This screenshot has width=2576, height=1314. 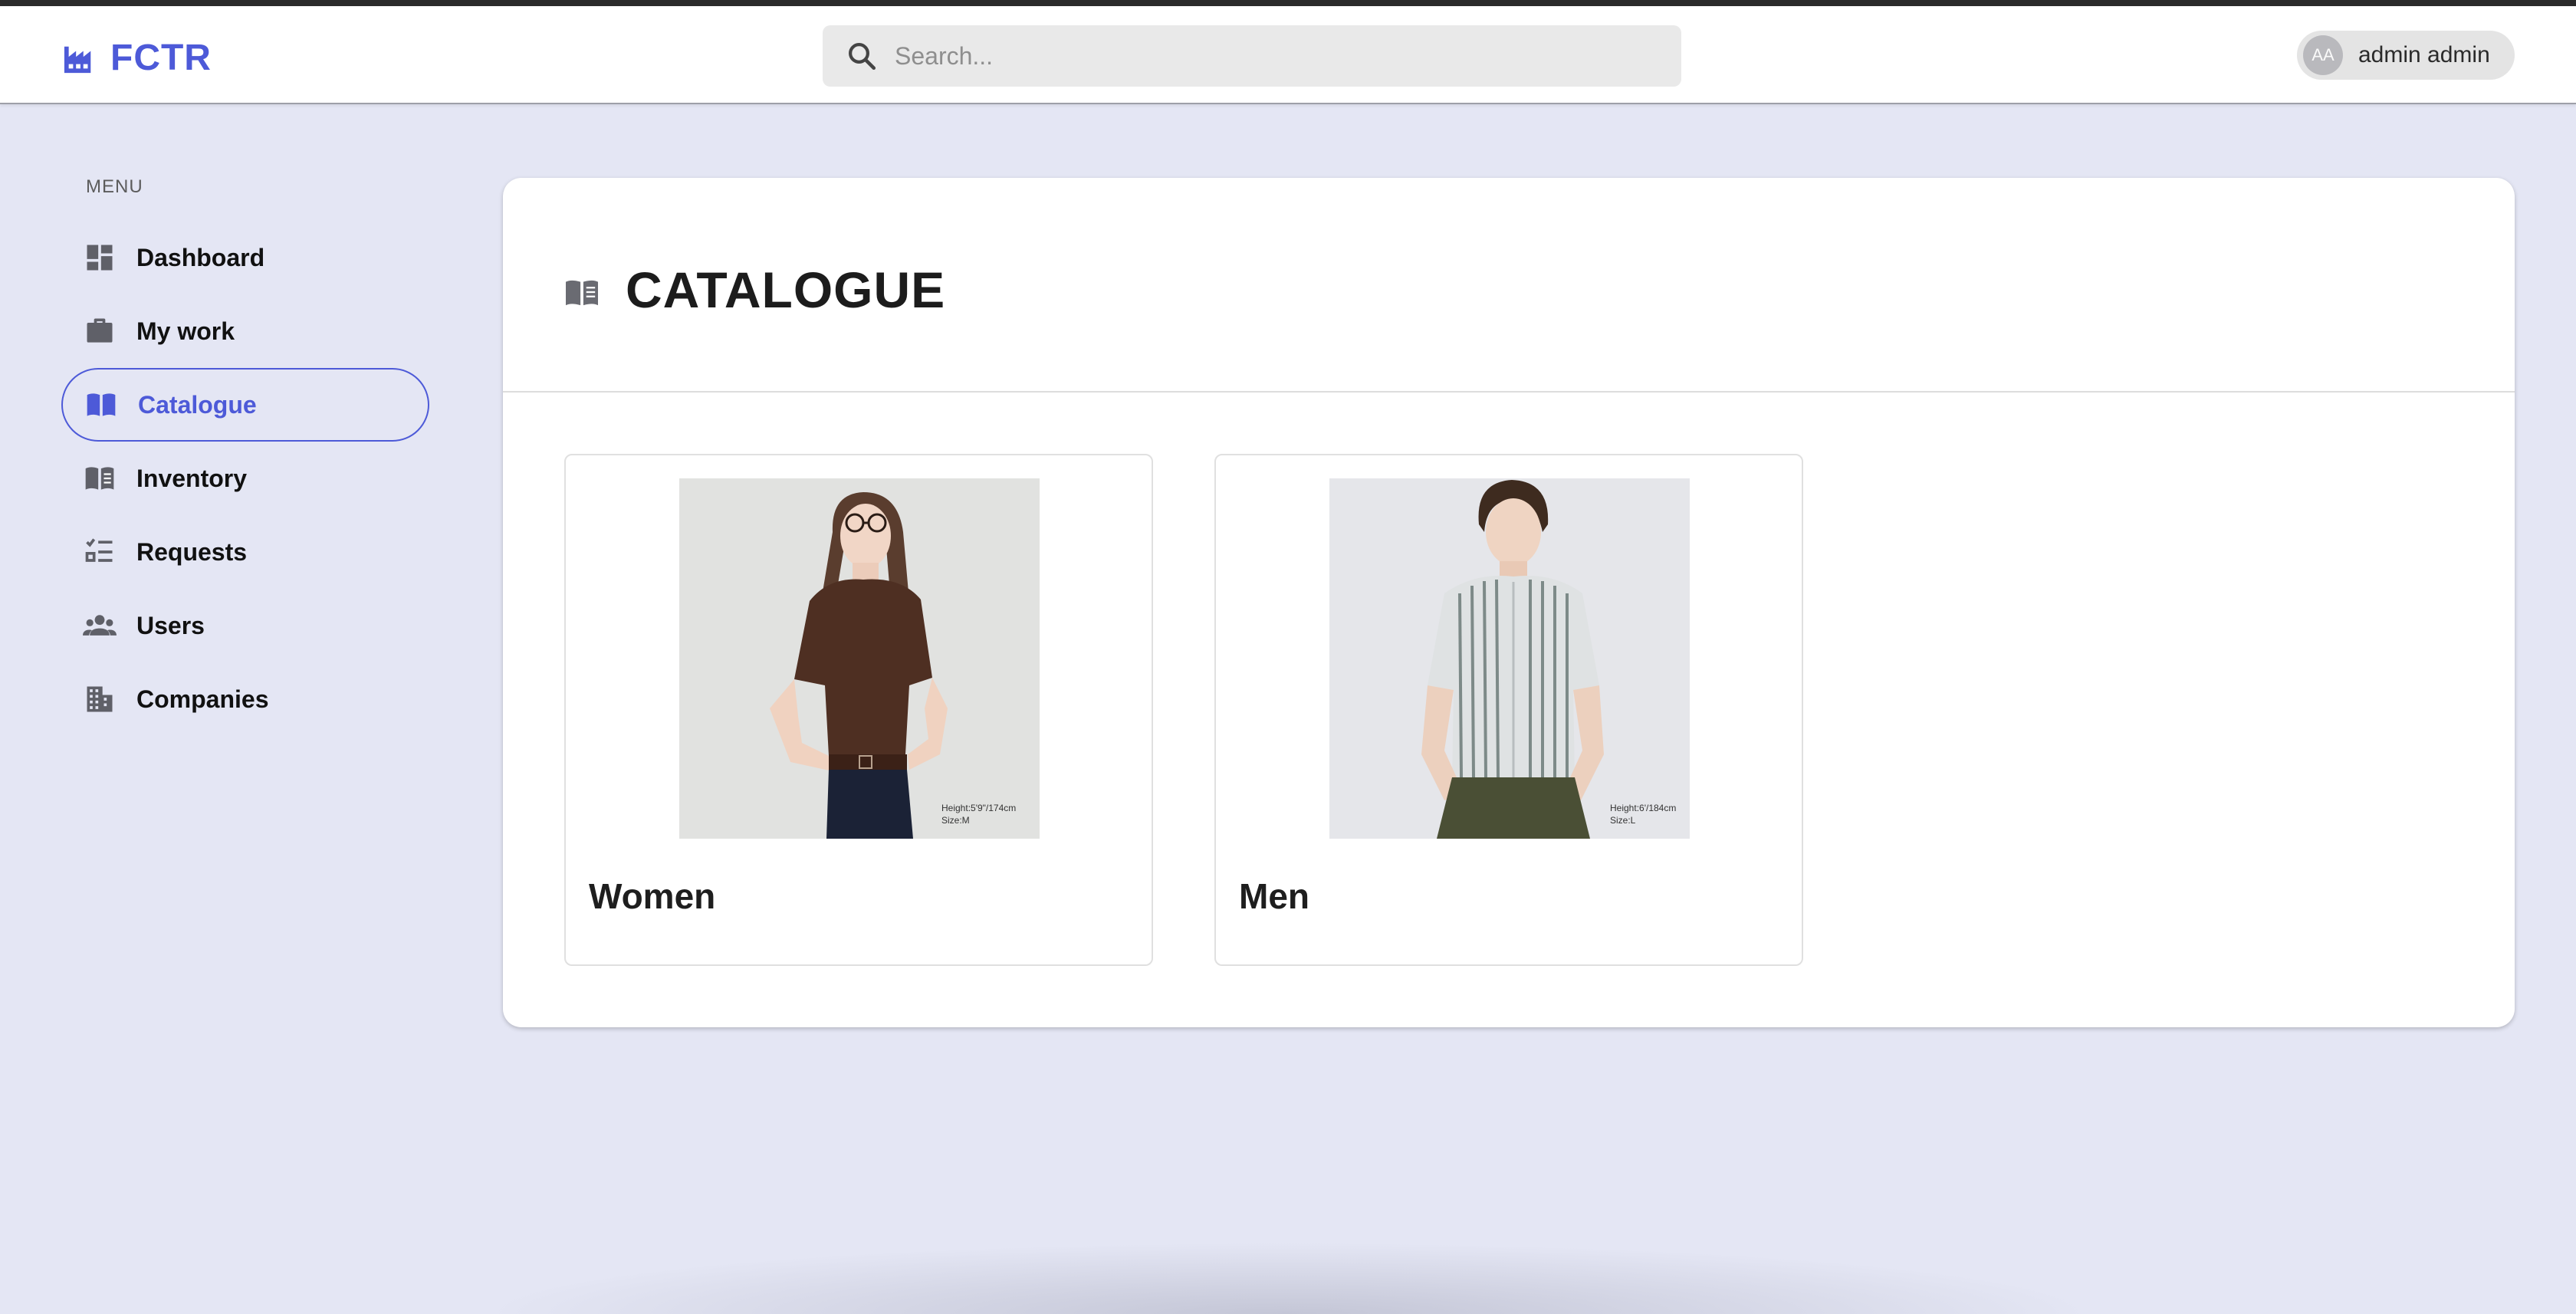 What do you see at coordinates (863, 57) in the screenshot?
I see `search-icon` at bounding box center [863, 57].